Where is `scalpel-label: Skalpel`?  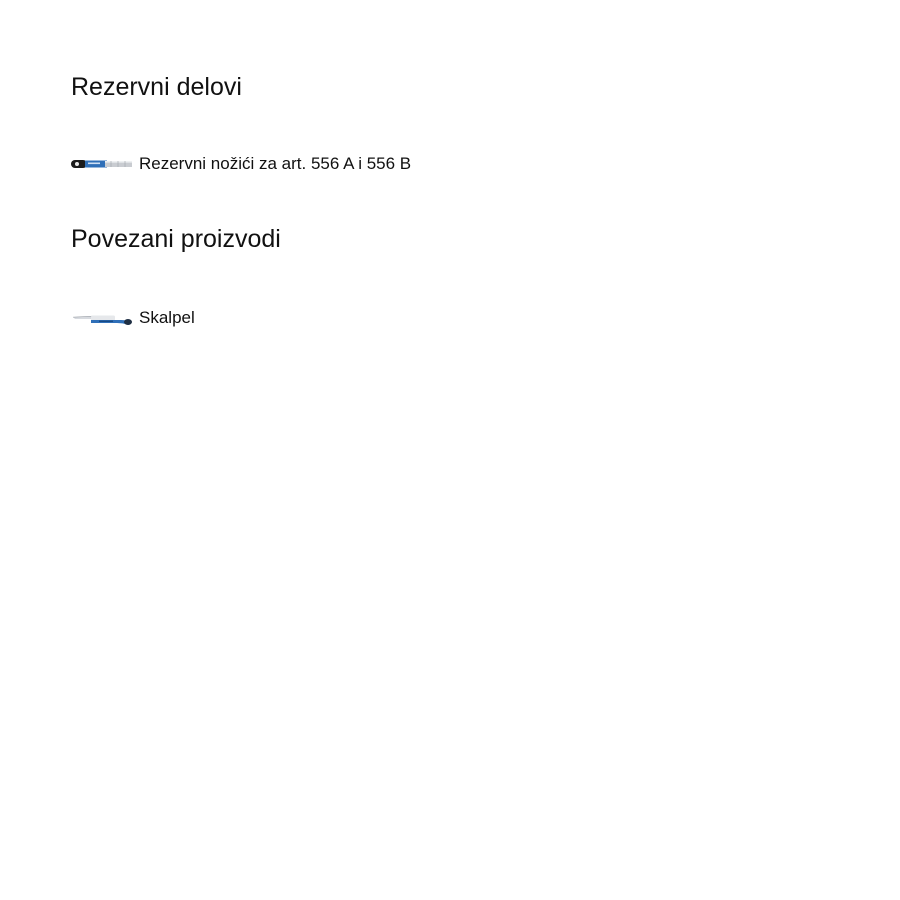
scalpel-label: Skalpel is located at coordinates (167, 317).